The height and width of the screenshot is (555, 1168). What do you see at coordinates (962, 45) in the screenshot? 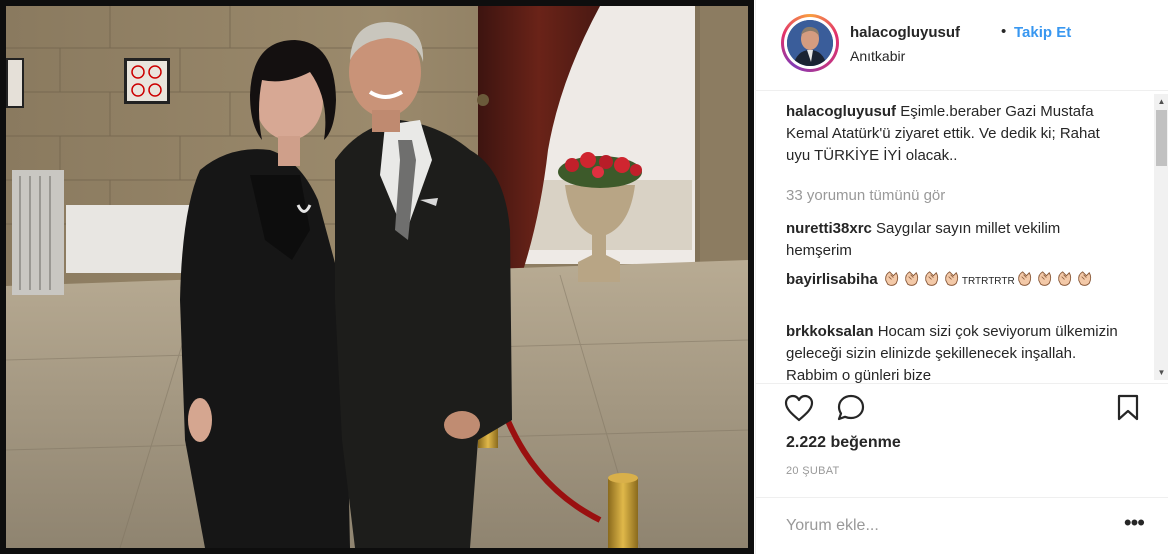
I see `post-header: halacogluyusuf • Takip Et Anıtkabir` at bounding box center [962, 45].